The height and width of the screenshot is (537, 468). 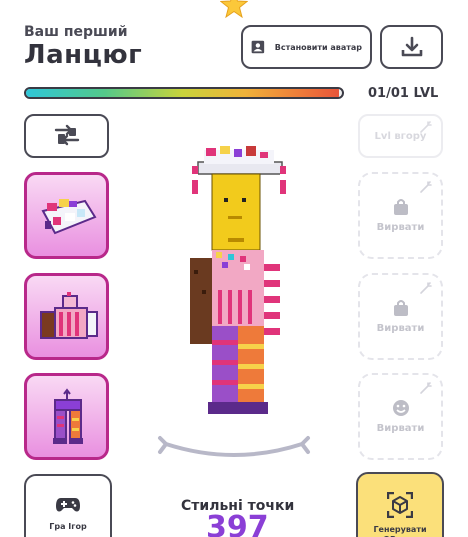 I want to click on style-points-value: 397, so click(x=237, y=523).